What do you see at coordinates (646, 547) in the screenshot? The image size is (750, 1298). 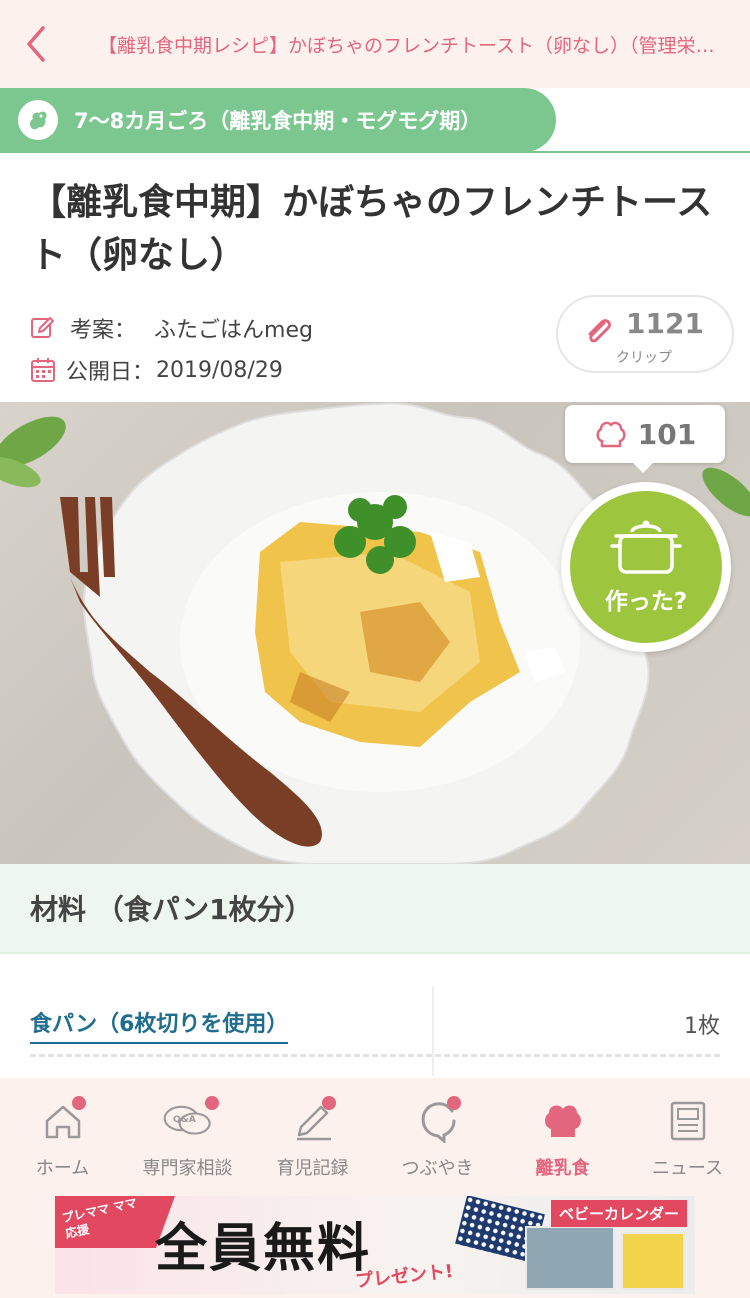 I see `pot-icon` at bounding box center [646, 547].